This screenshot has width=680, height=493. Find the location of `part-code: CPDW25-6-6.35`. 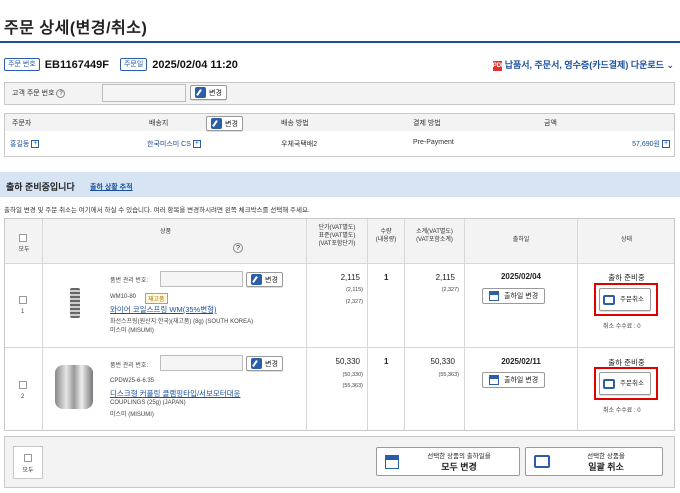

part-code: CPDW25-6-6.35 is located at coordinates (132, 381).